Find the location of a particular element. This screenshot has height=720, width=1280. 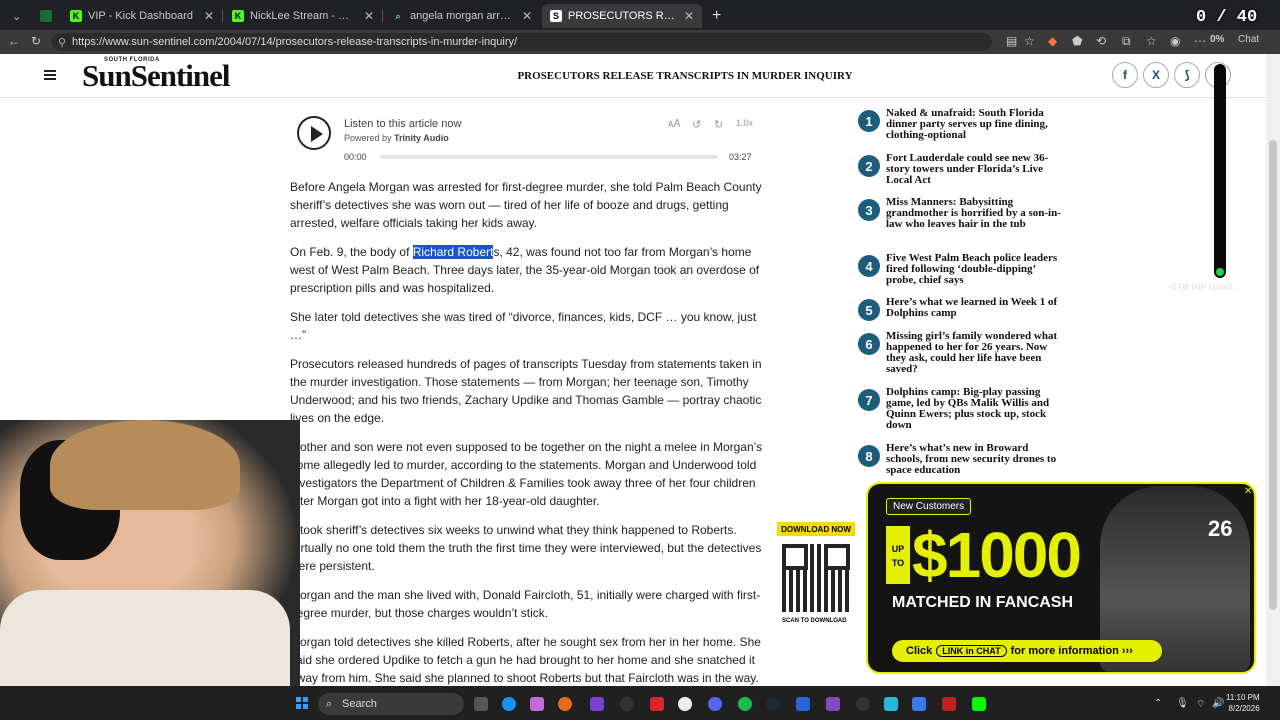

qr-code is located at coordinates (816, 578).